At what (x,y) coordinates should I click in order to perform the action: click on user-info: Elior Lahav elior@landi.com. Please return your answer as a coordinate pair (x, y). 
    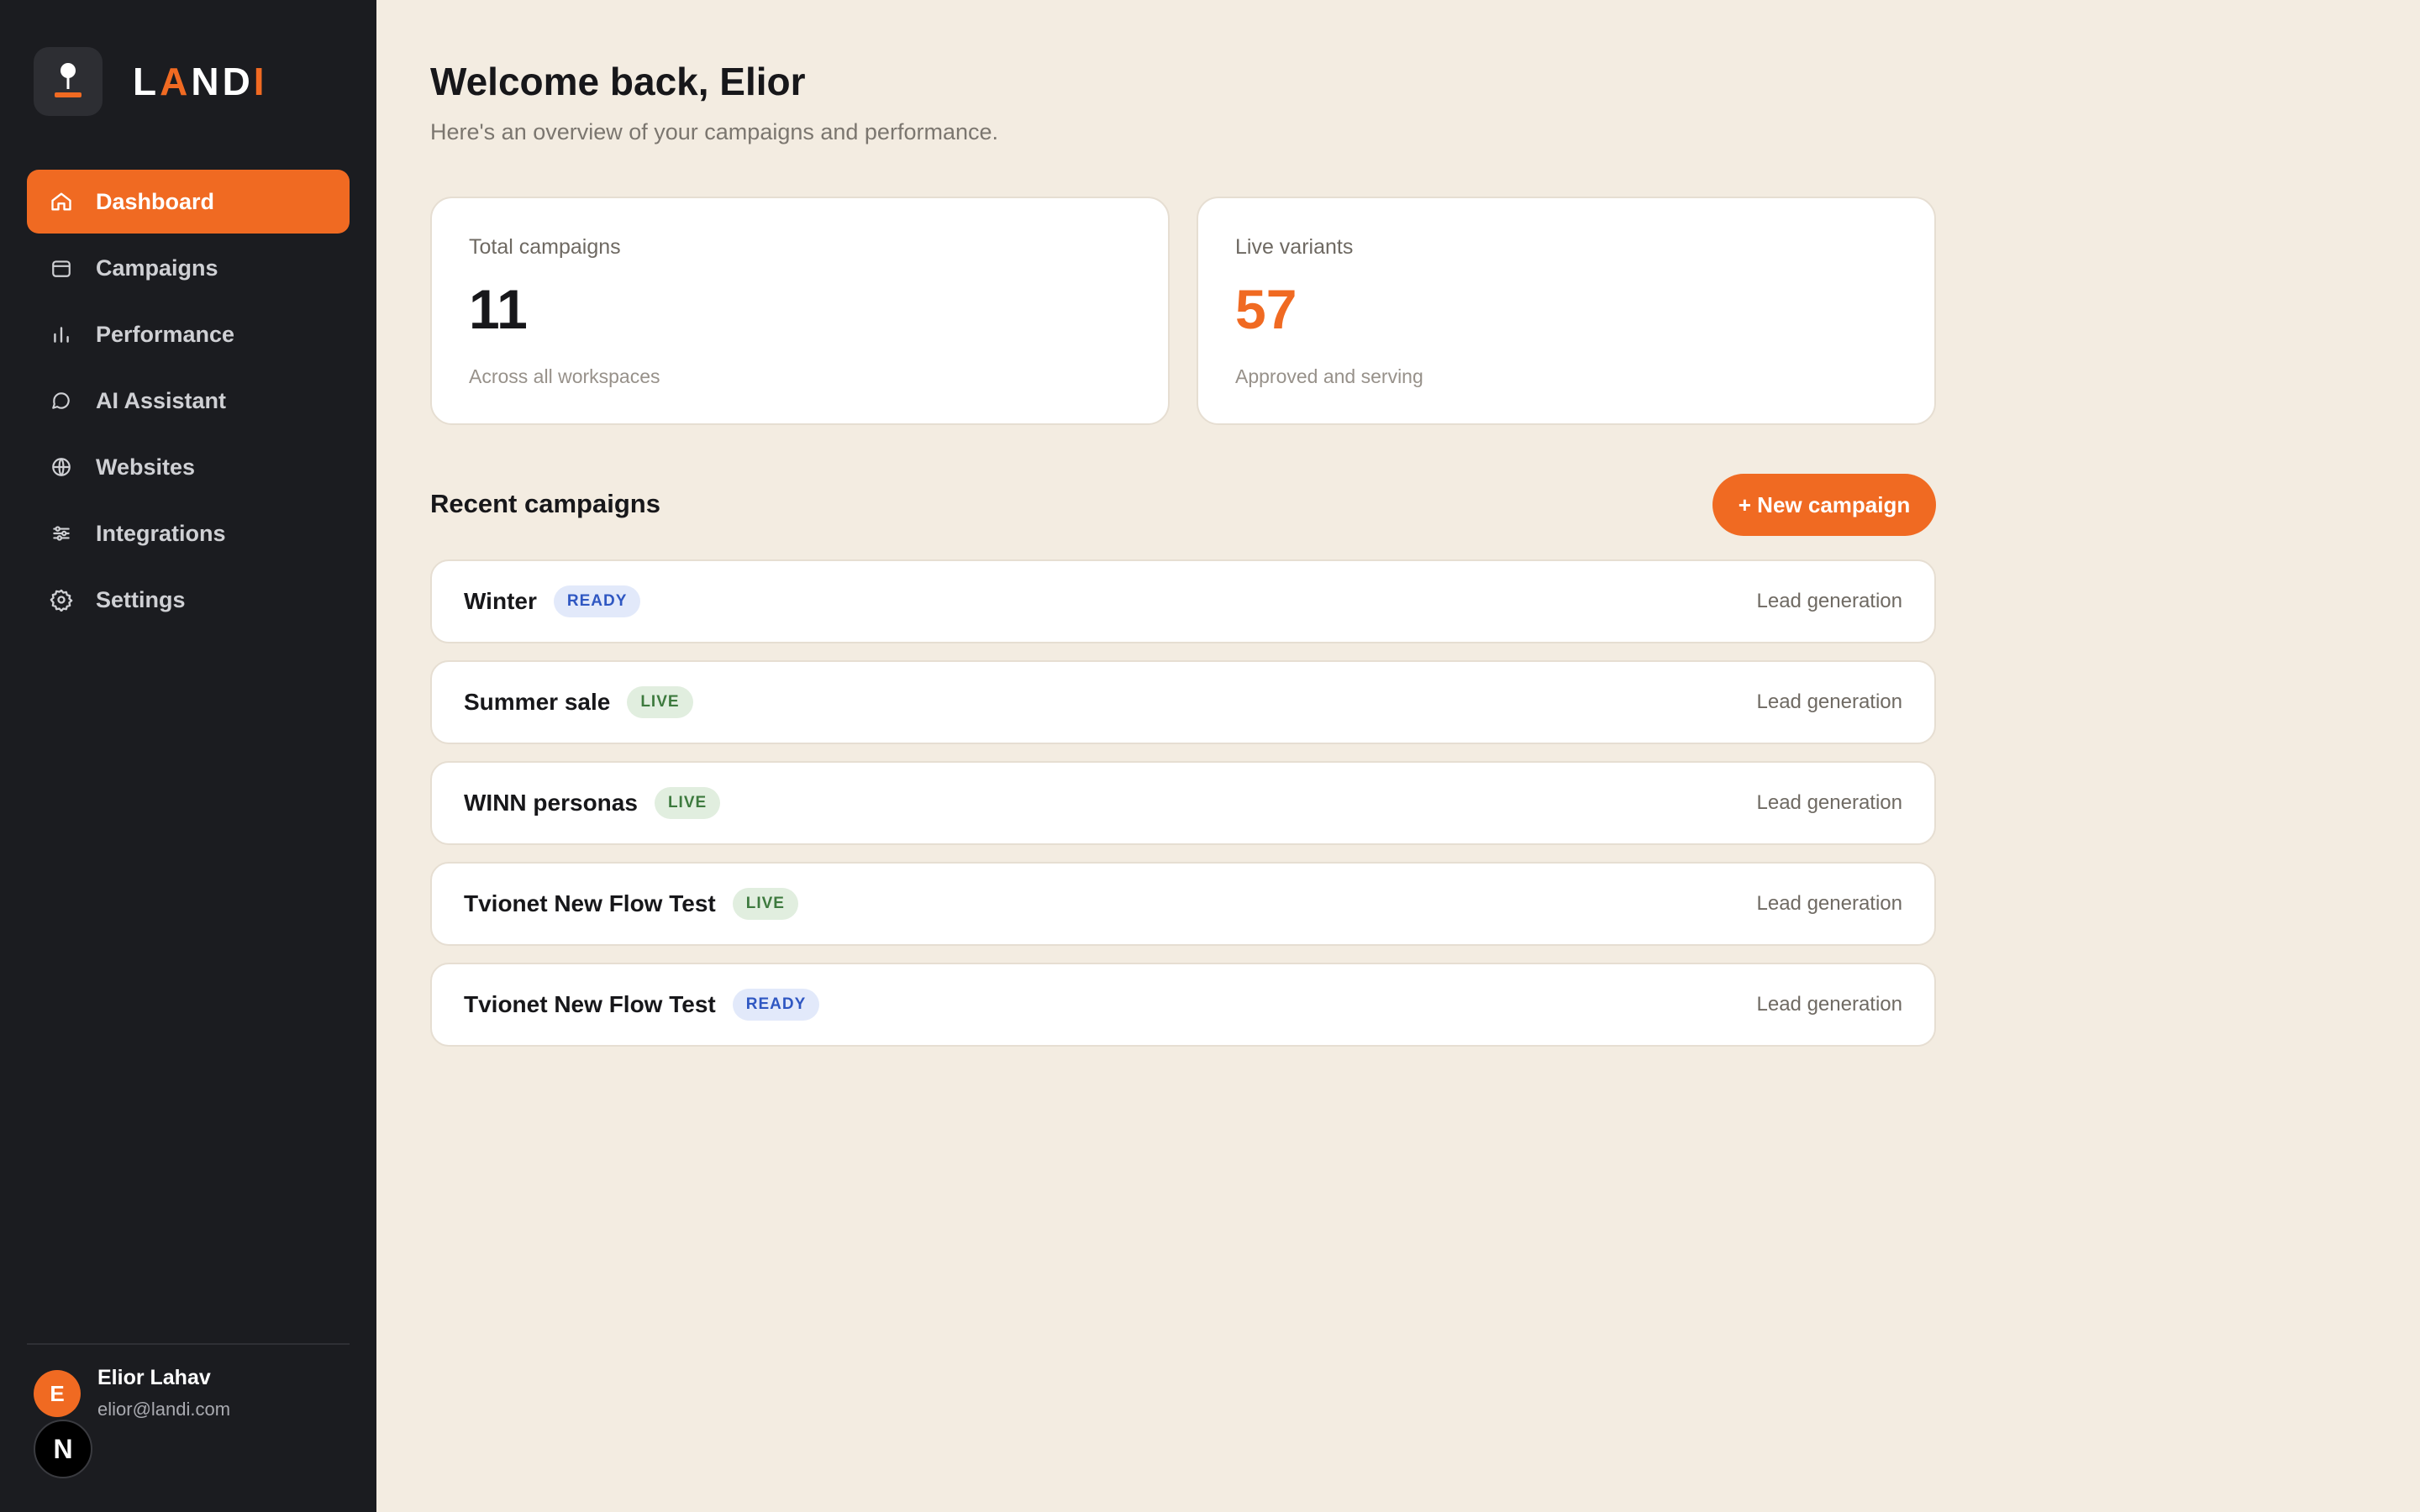
    Looking at the image, I should click on (163, 1393).